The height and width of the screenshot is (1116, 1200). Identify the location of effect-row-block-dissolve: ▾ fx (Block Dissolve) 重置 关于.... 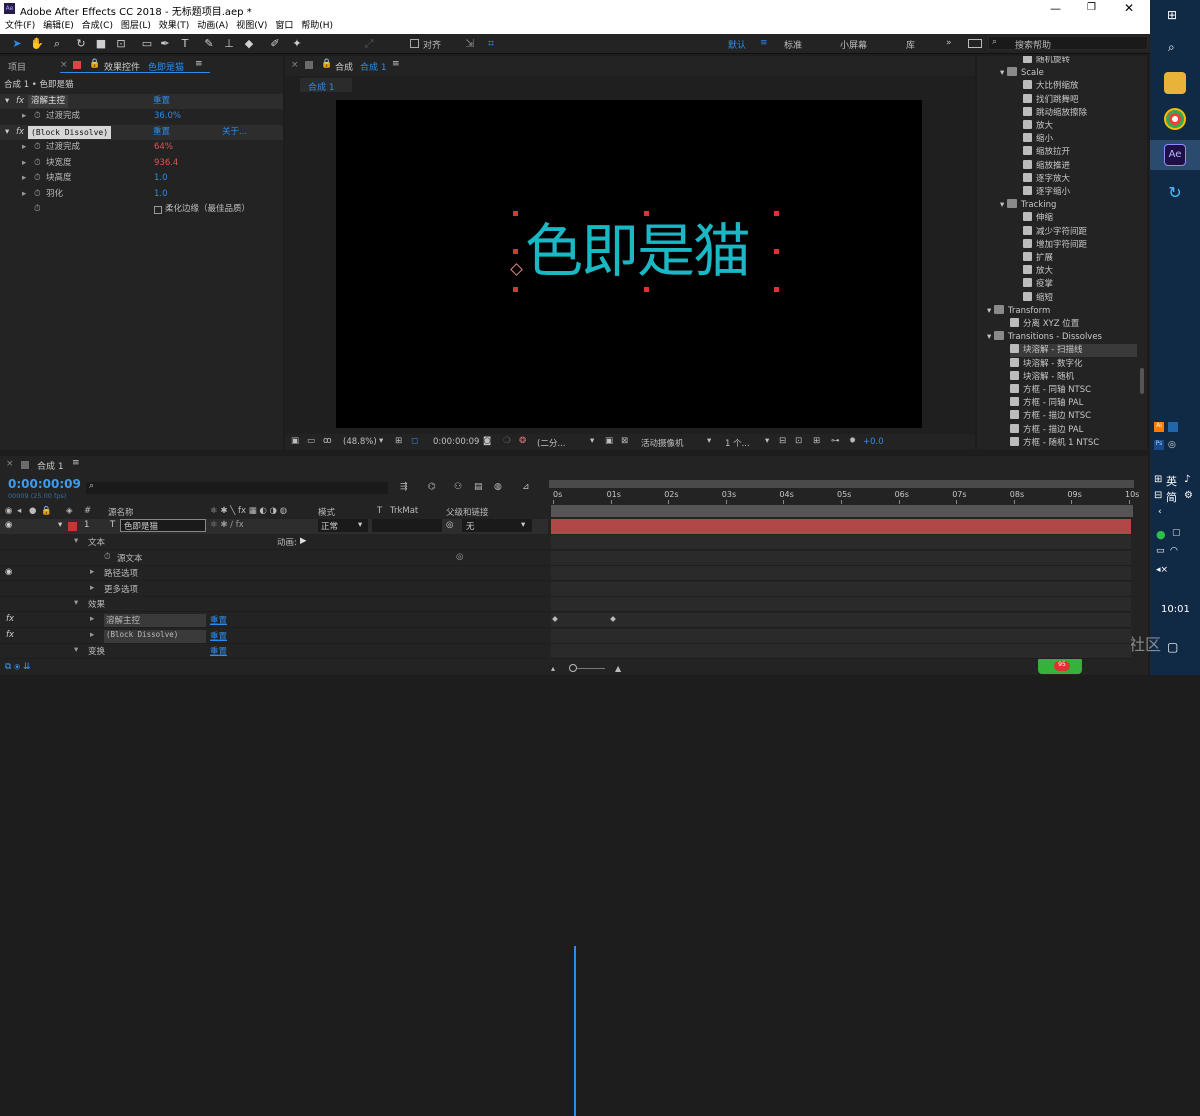
(141, 132).